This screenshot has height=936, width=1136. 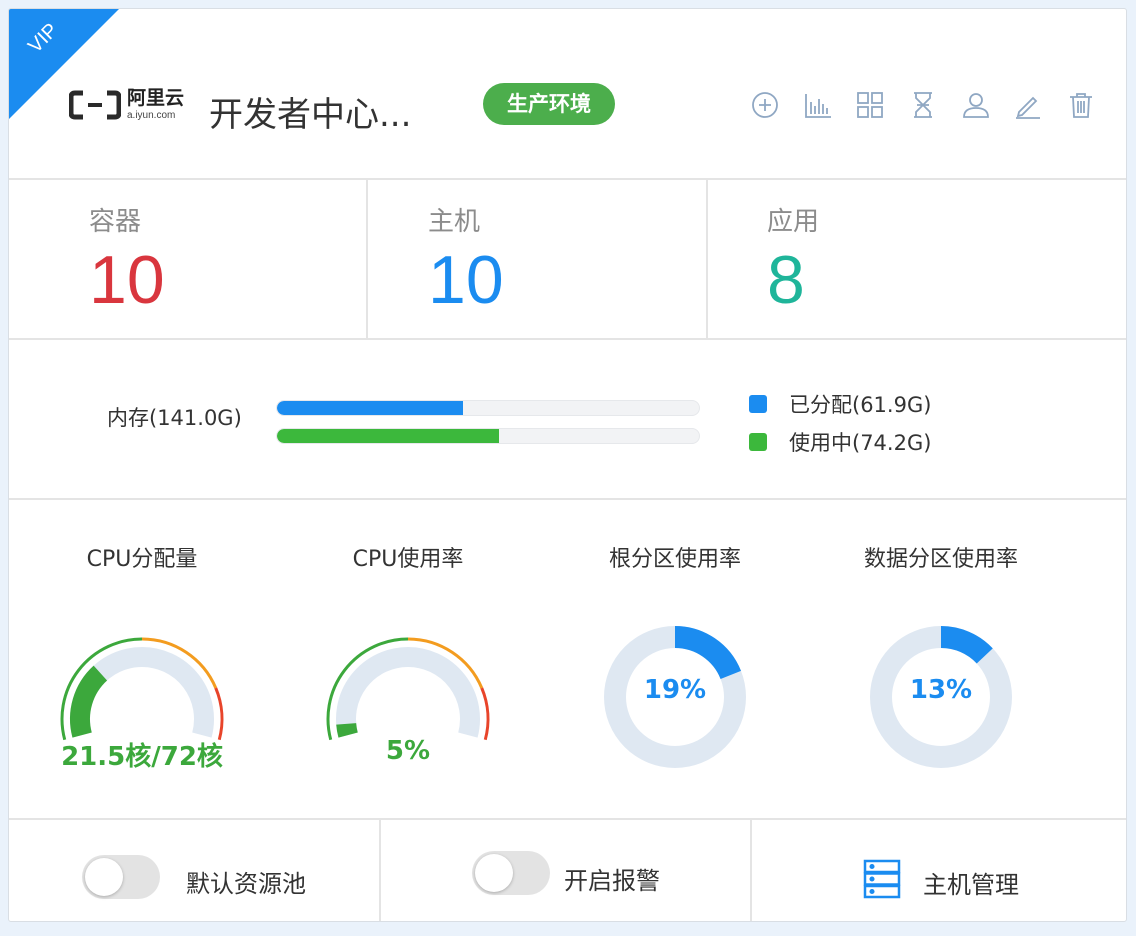 What do you see at coordinates (115, 222) in the screenshot?
I see `stat-label: 容器` at bounding box center [115, 222].